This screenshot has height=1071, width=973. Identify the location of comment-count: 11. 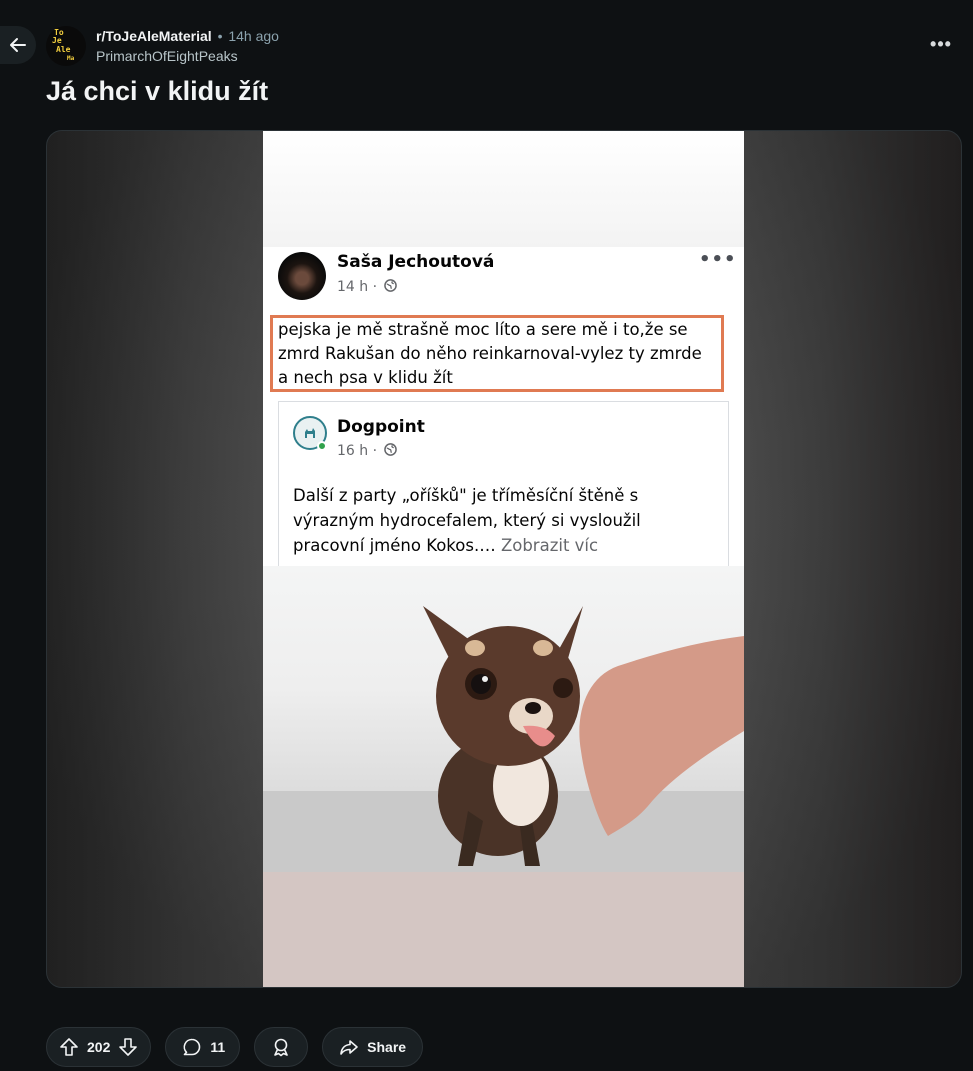
(218, 1047).